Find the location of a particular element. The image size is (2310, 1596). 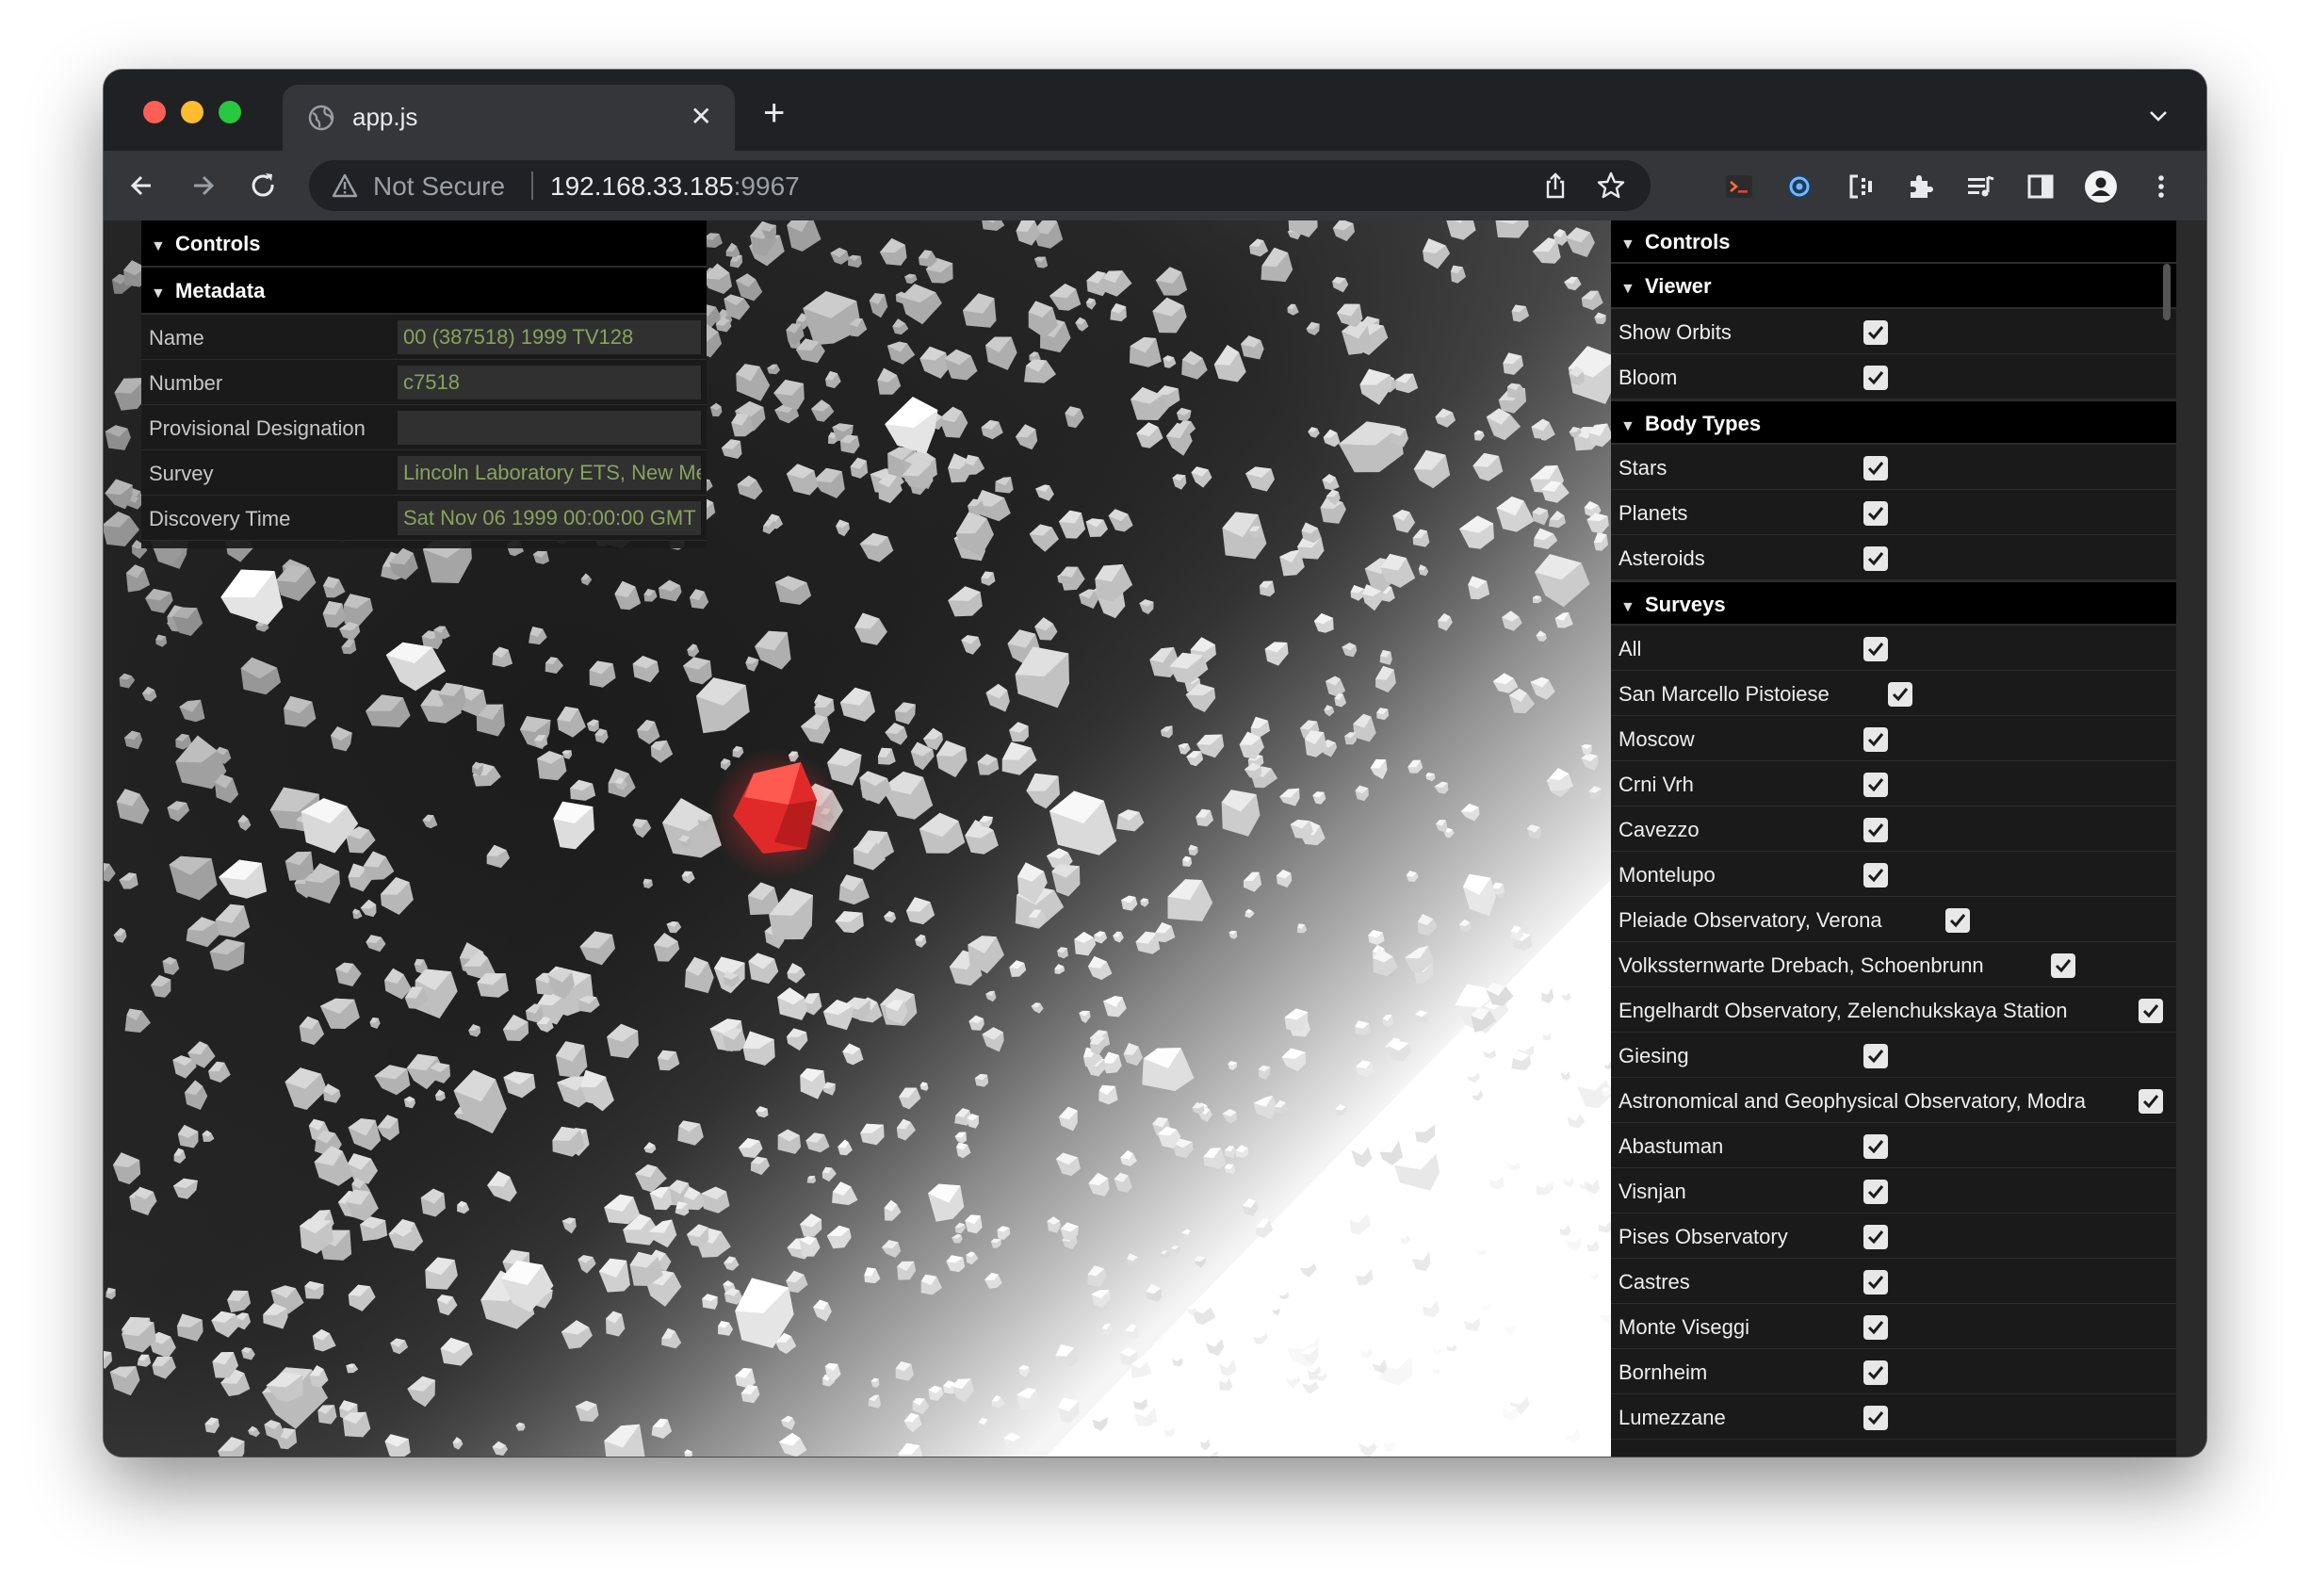

metadata-value-field: c7518 is located at coordinates (549, 382).